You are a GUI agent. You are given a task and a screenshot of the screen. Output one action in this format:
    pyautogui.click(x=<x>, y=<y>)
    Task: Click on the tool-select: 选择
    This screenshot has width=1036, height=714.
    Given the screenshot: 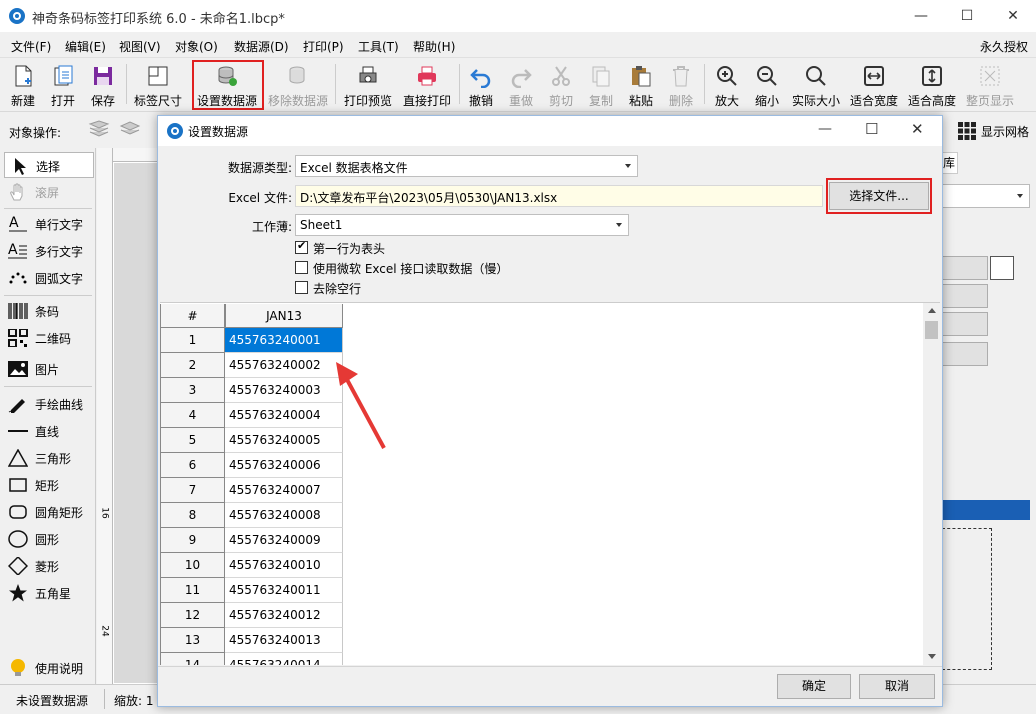 What is the action you would take?
    pyautogui.click(x=49, y=165)
    